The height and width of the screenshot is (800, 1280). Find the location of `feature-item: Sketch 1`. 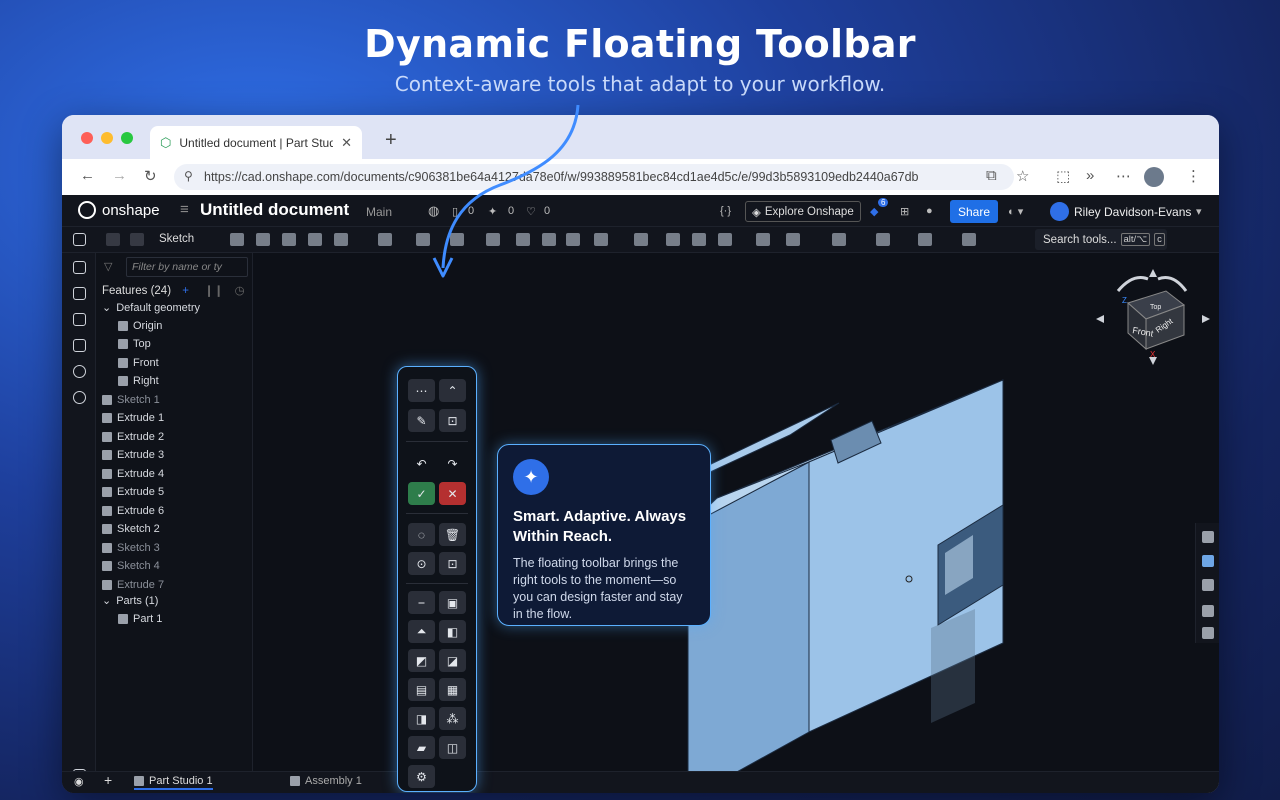

feature-item: Sketch 1 is located at coordinates (131, 400).